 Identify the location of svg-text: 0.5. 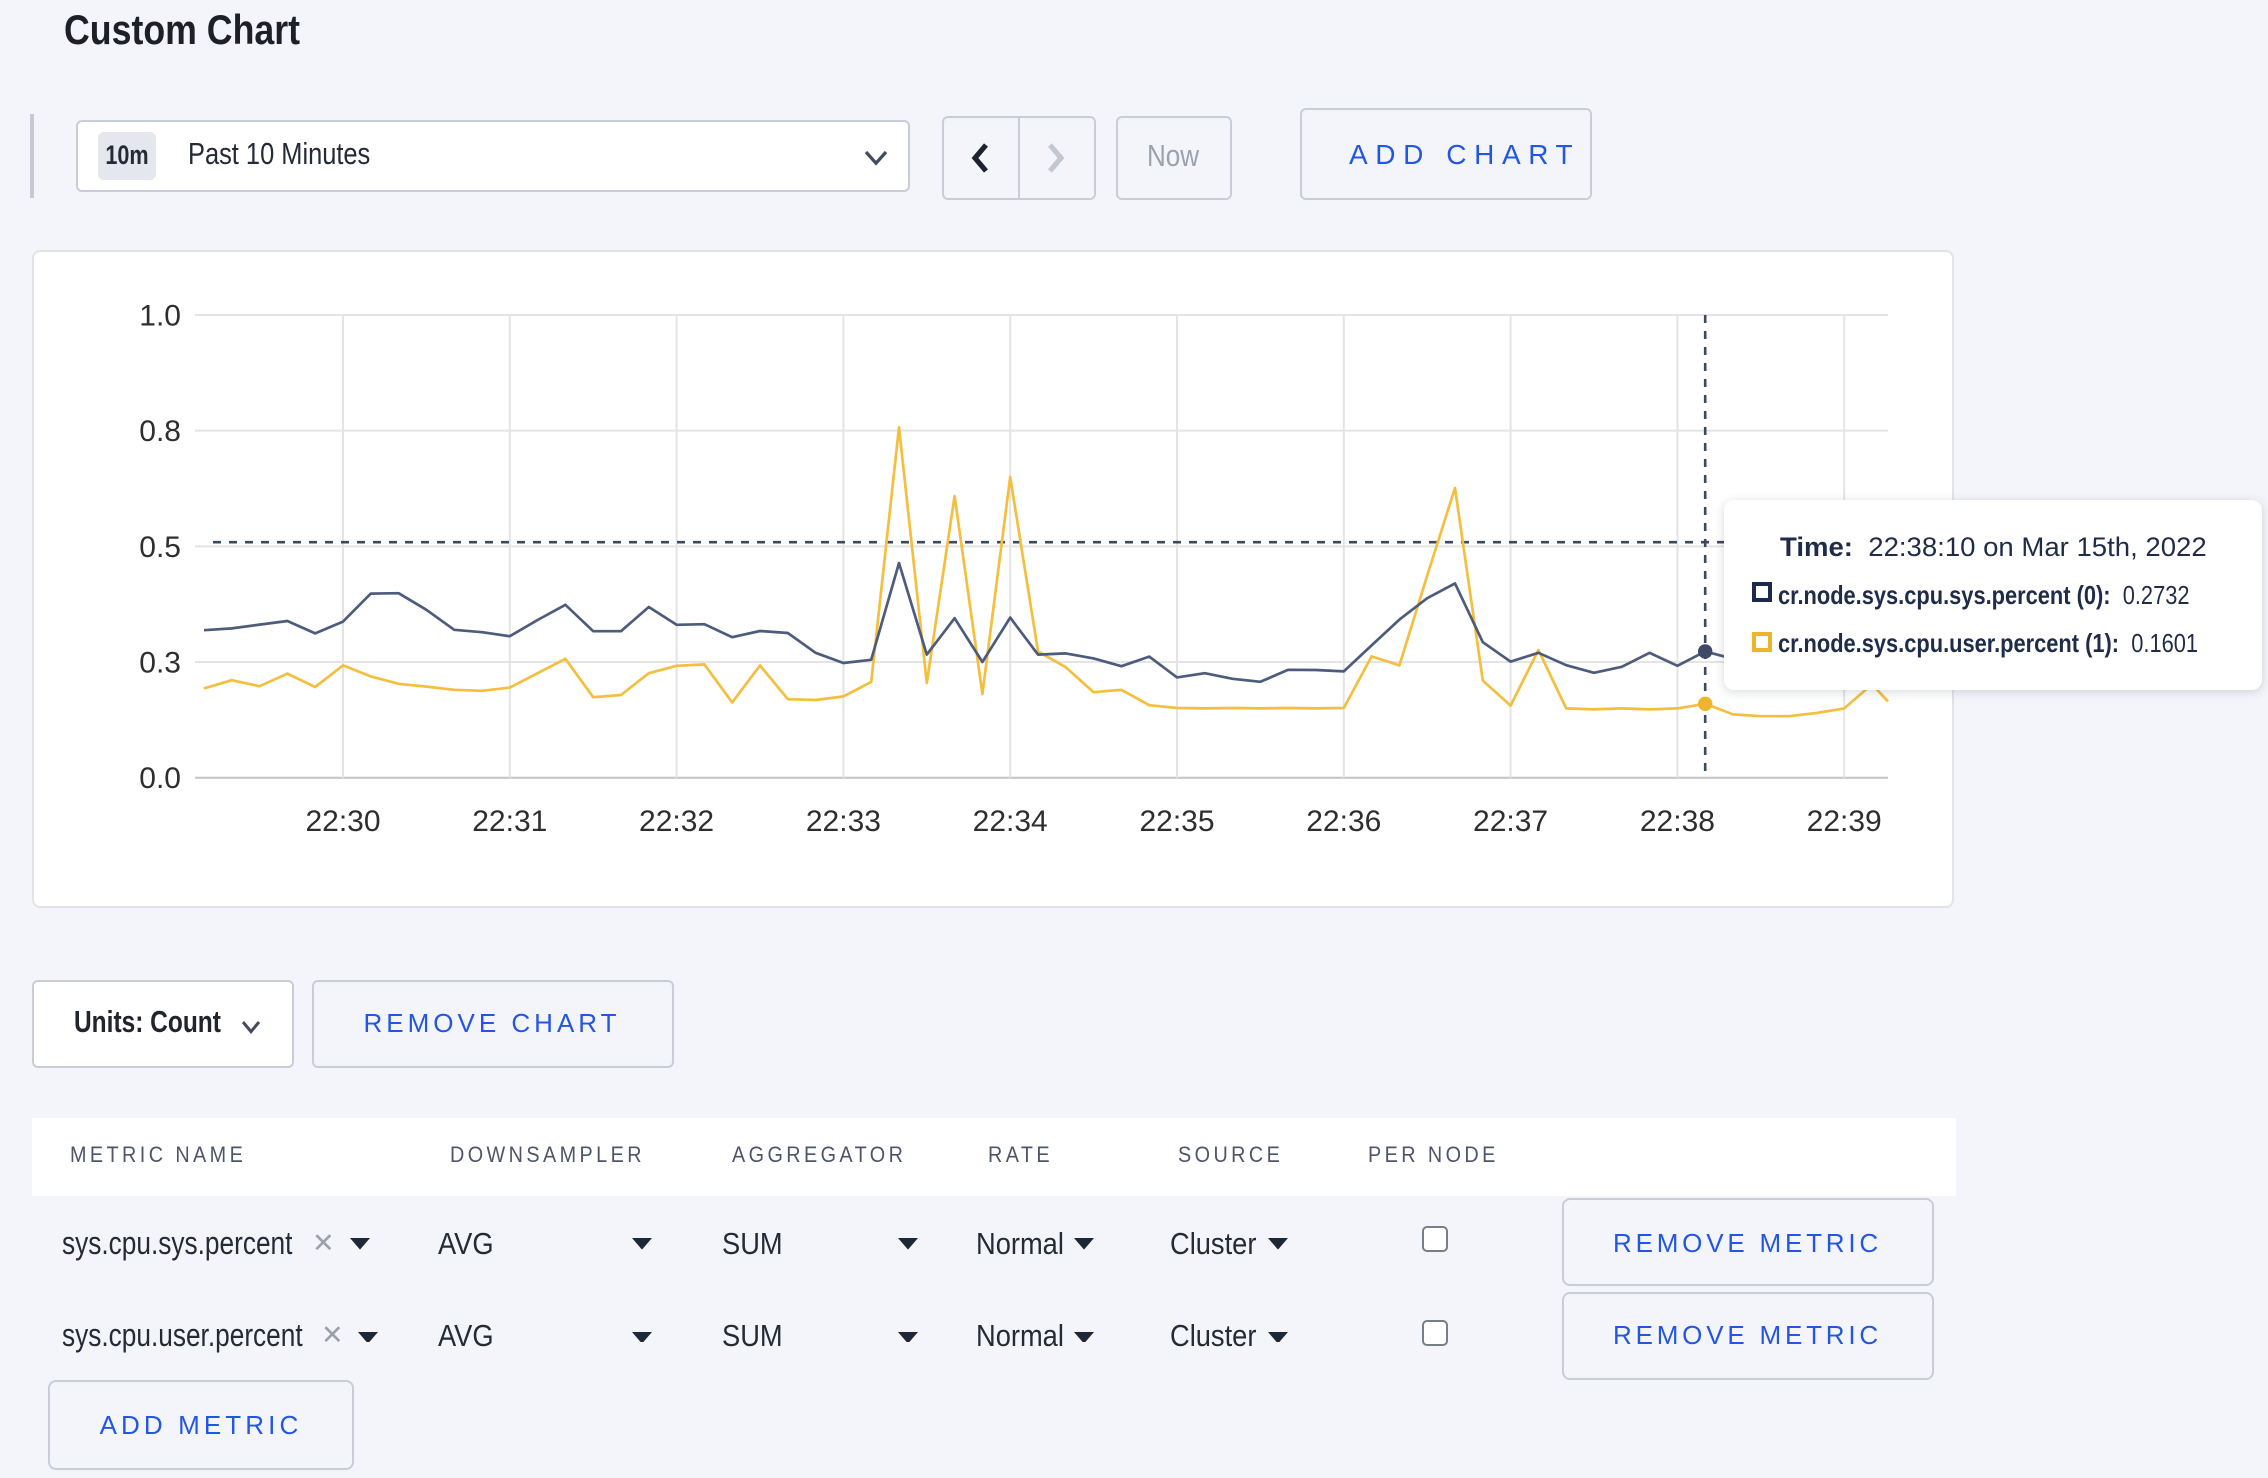
(159, 547).